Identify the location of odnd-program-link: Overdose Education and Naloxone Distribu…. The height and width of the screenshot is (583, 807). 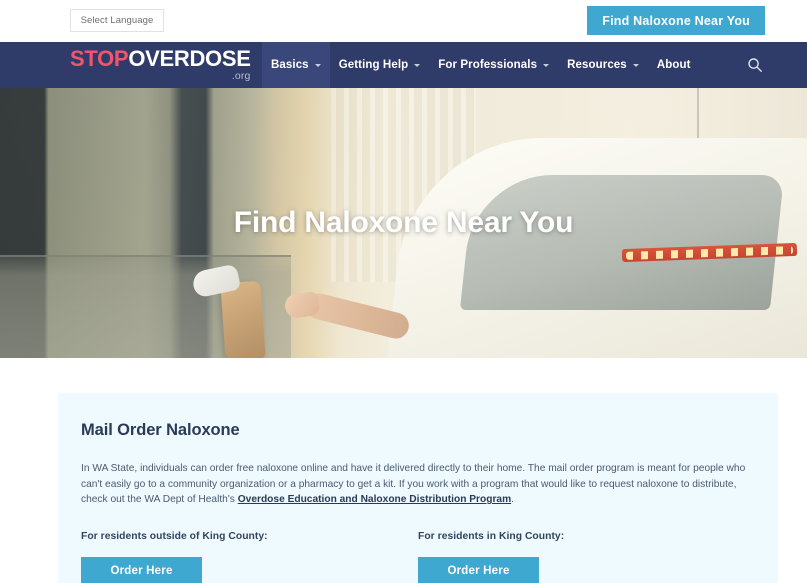
(374, 499).